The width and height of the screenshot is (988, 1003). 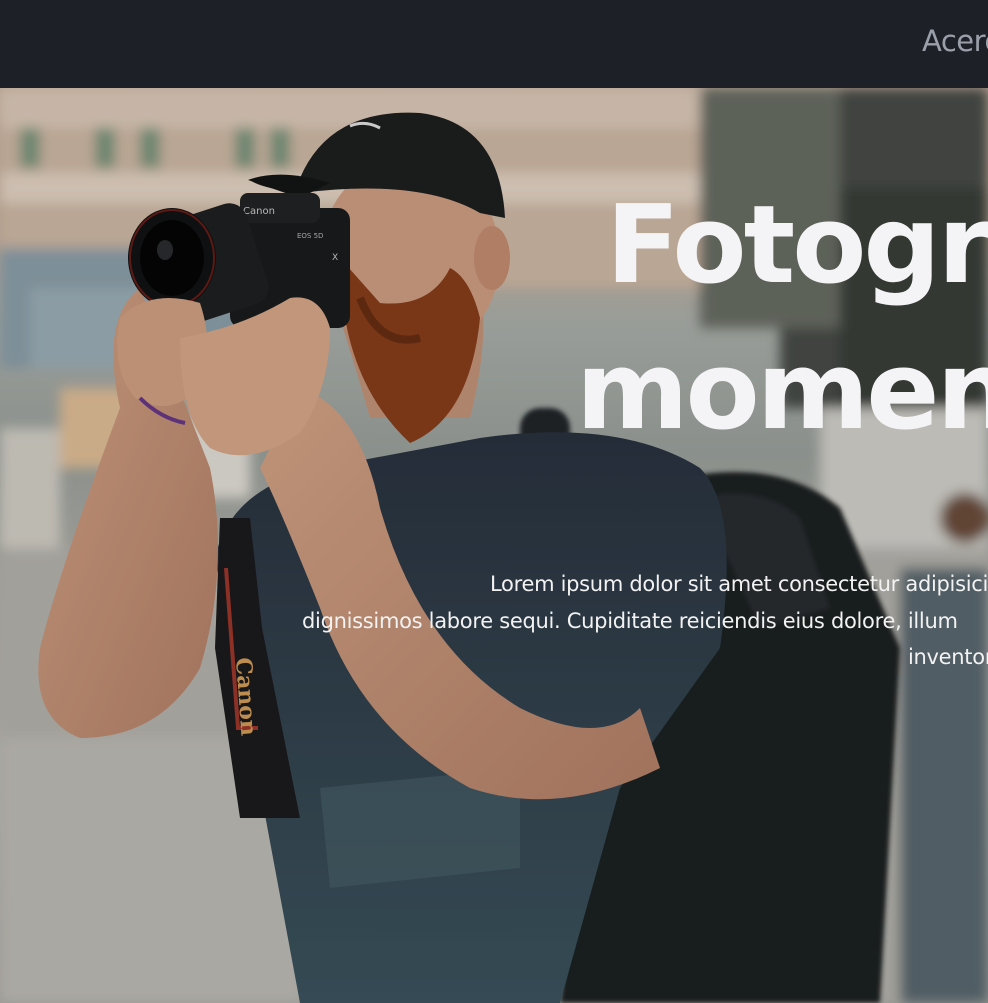 What do you see at coordinates (782, 391) in the screenshot?
I see `hero-title-line-2: momentos` at bounding box center [782, 391].